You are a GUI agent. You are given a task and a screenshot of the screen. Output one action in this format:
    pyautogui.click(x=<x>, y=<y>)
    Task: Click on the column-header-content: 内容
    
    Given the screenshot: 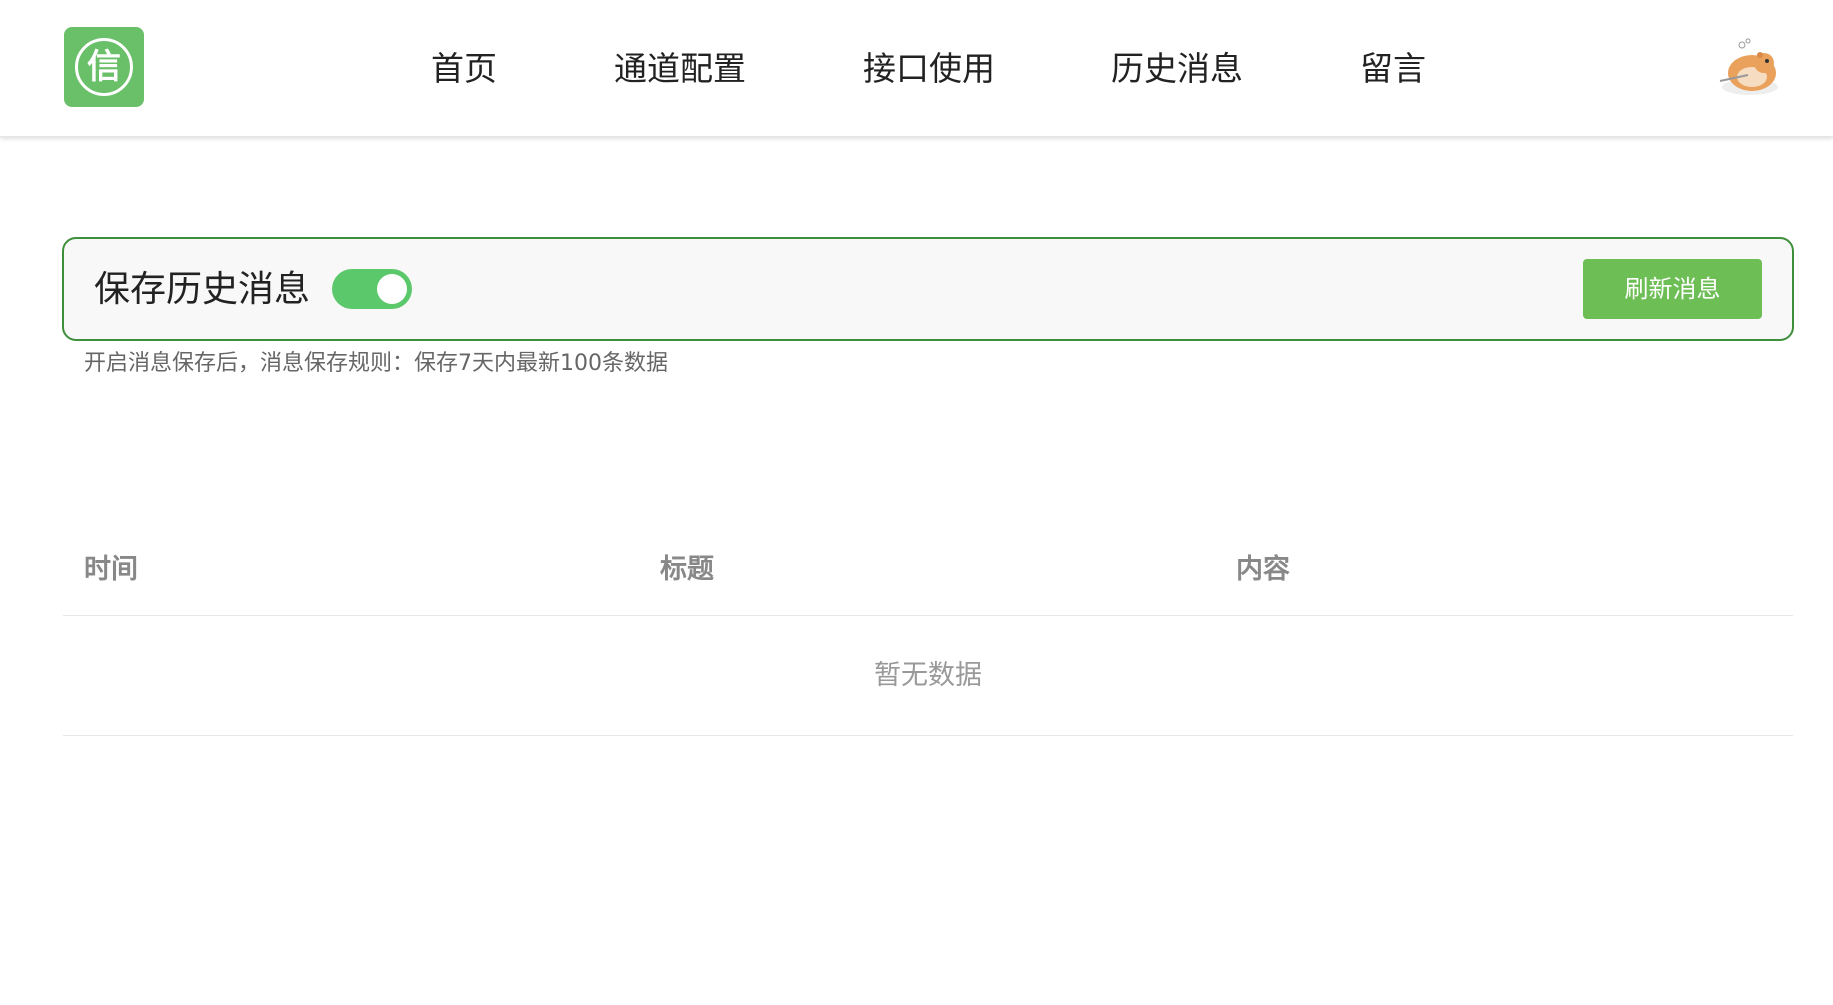 What is the action you would take?
    pyautogui.click(x=1263, y=569)
    